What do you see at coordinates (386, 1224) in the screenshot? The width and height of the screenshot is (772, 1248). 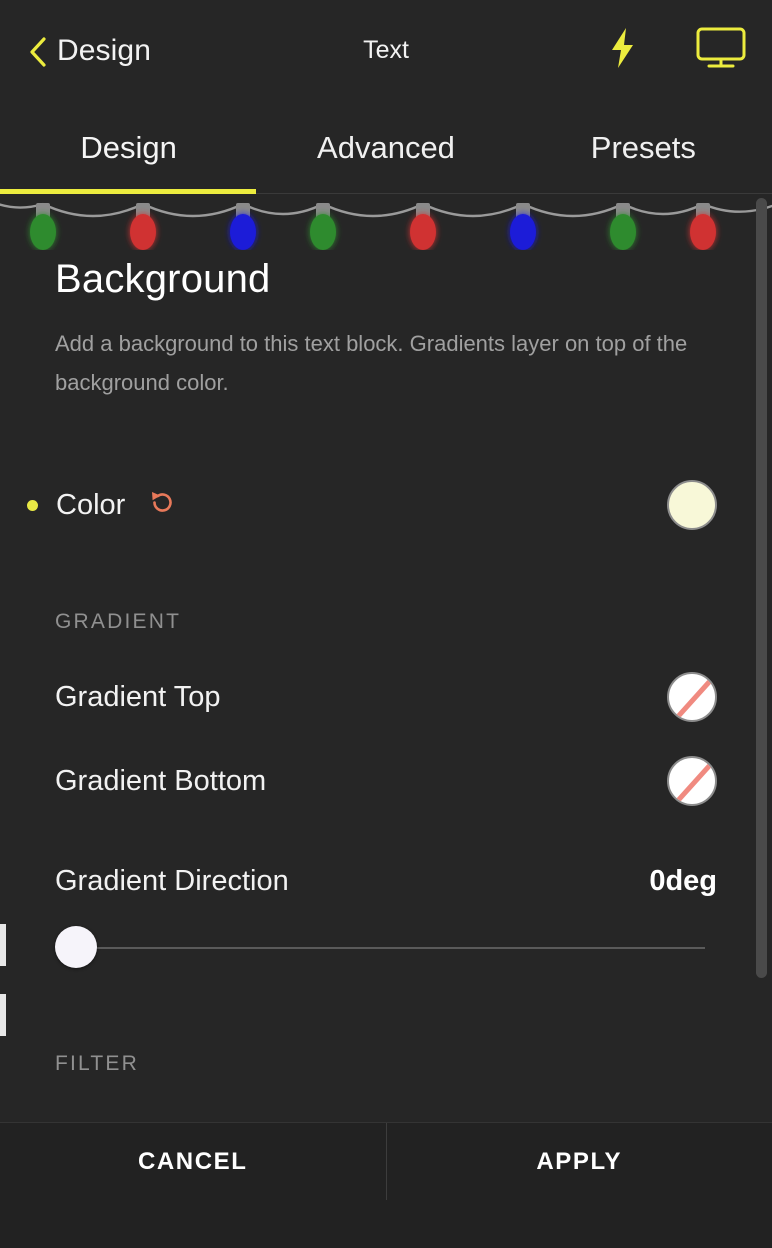 I see `footer-safe-area` at bounding box center [386, 1224].